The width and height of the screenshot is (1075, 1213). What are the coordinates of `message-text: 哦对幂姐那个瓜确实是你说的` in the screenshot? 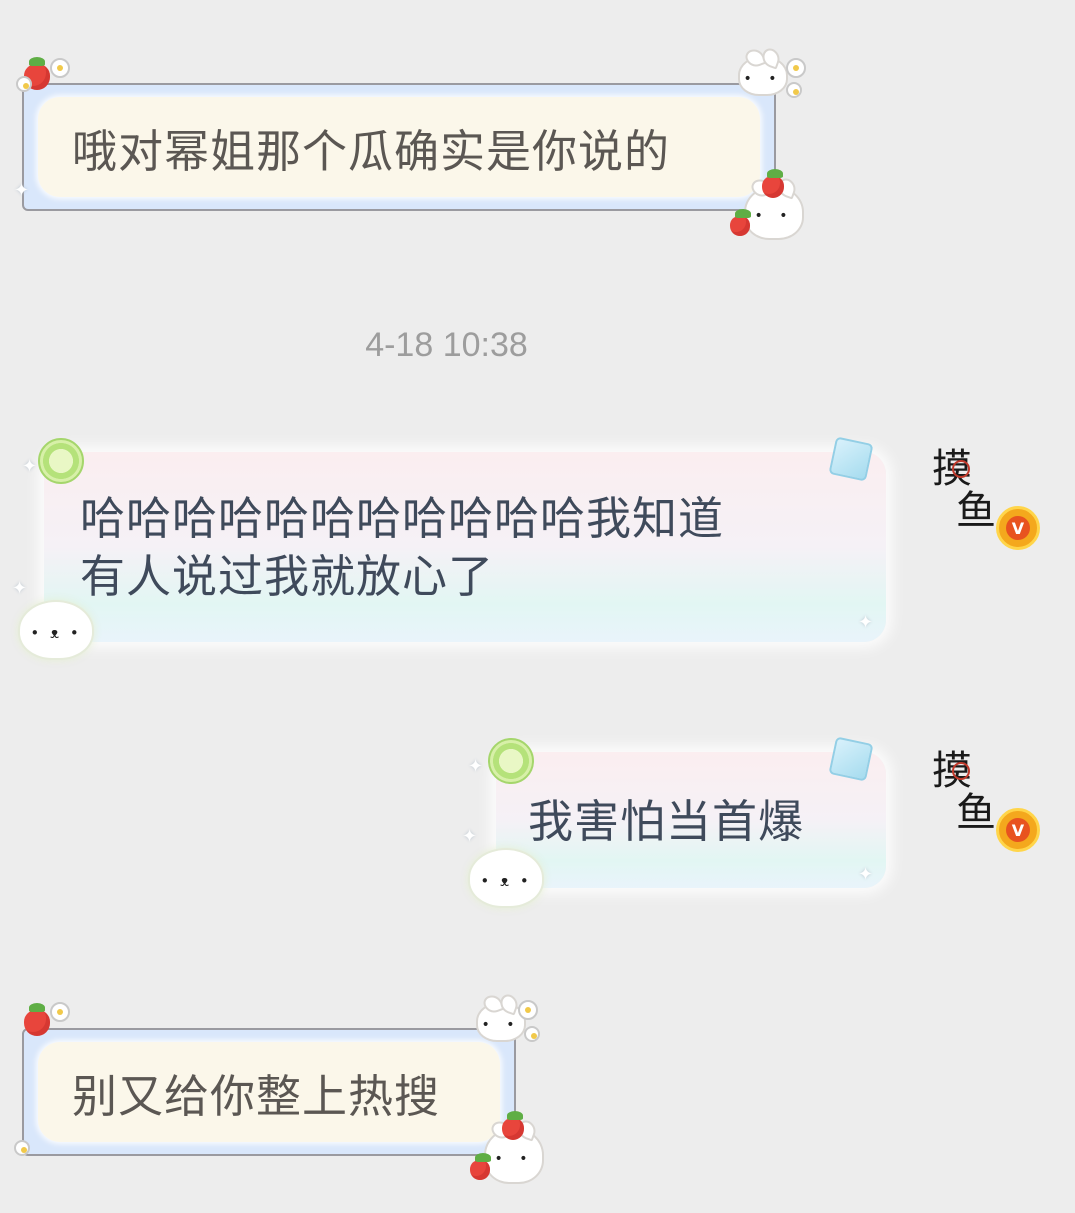 It's located at (371, 151).